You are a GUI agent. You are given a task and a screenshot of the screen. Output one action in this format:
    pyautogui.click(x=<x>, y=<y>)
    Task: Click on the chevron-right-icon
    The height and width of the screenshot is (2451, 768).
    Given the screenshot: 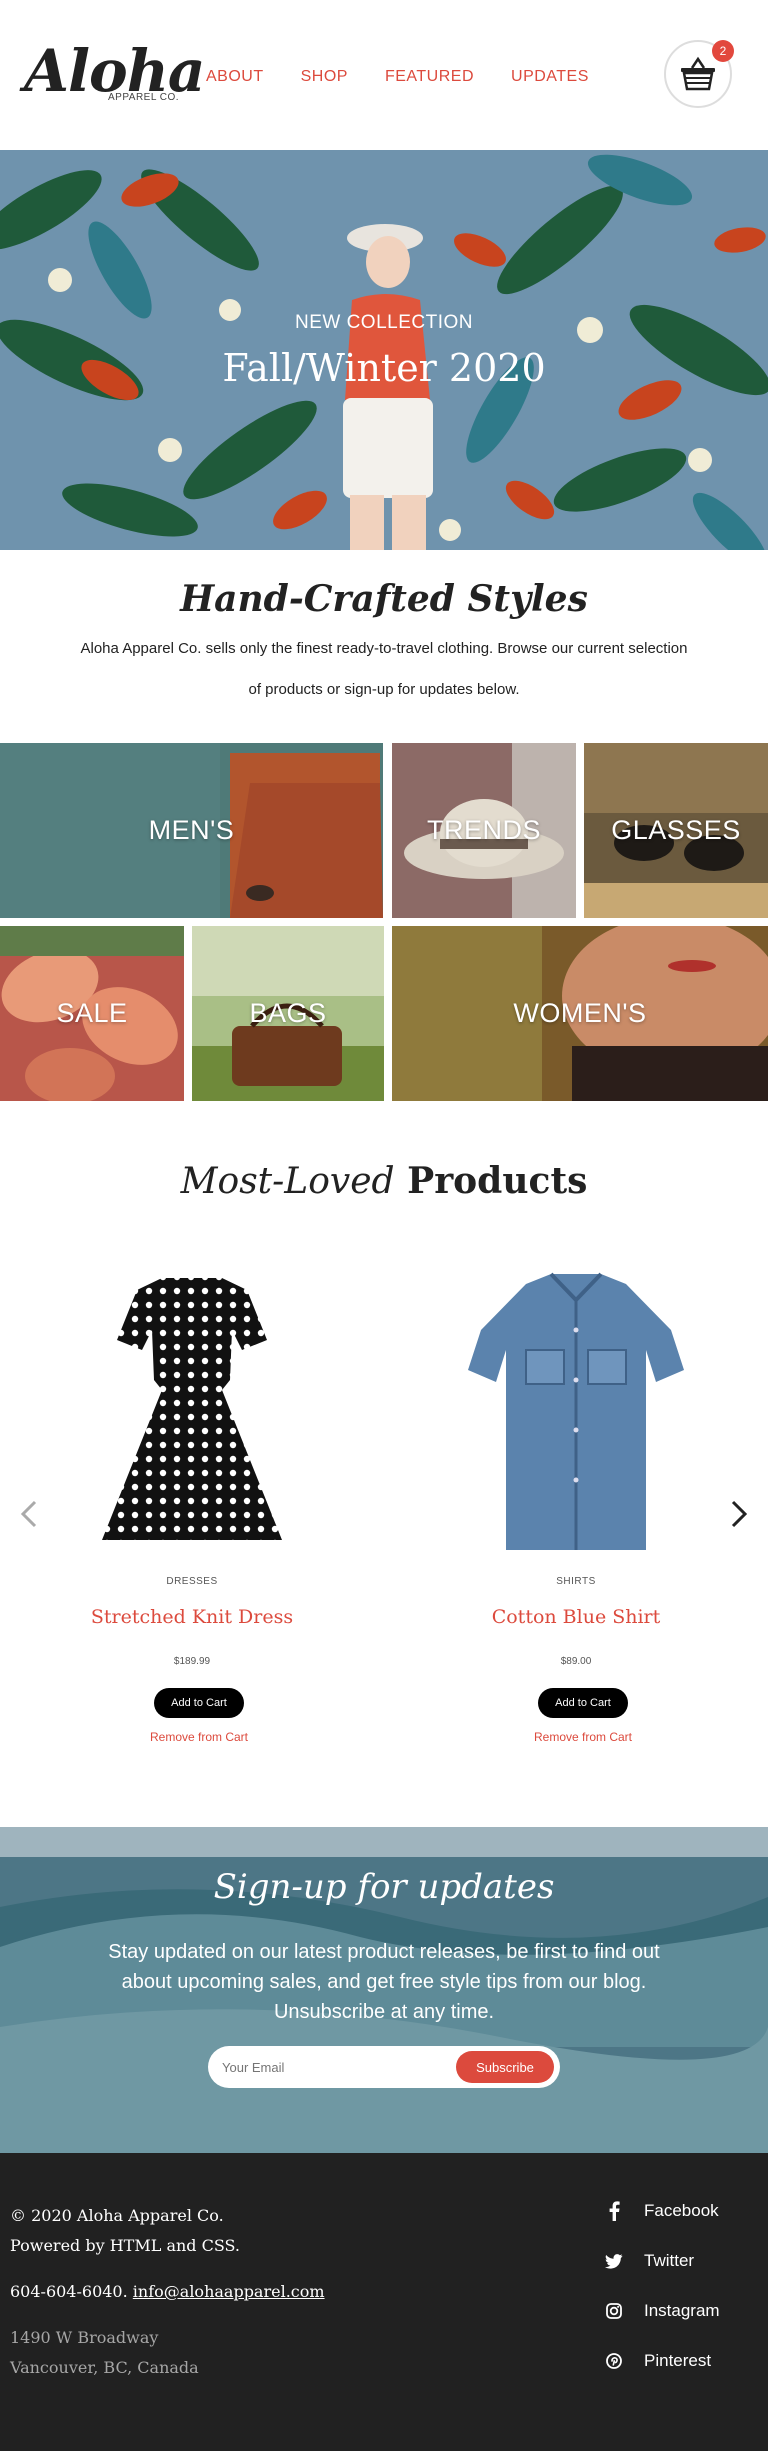 What is the action you would take?
    pyautogui.click(x=739, y=1514)
    